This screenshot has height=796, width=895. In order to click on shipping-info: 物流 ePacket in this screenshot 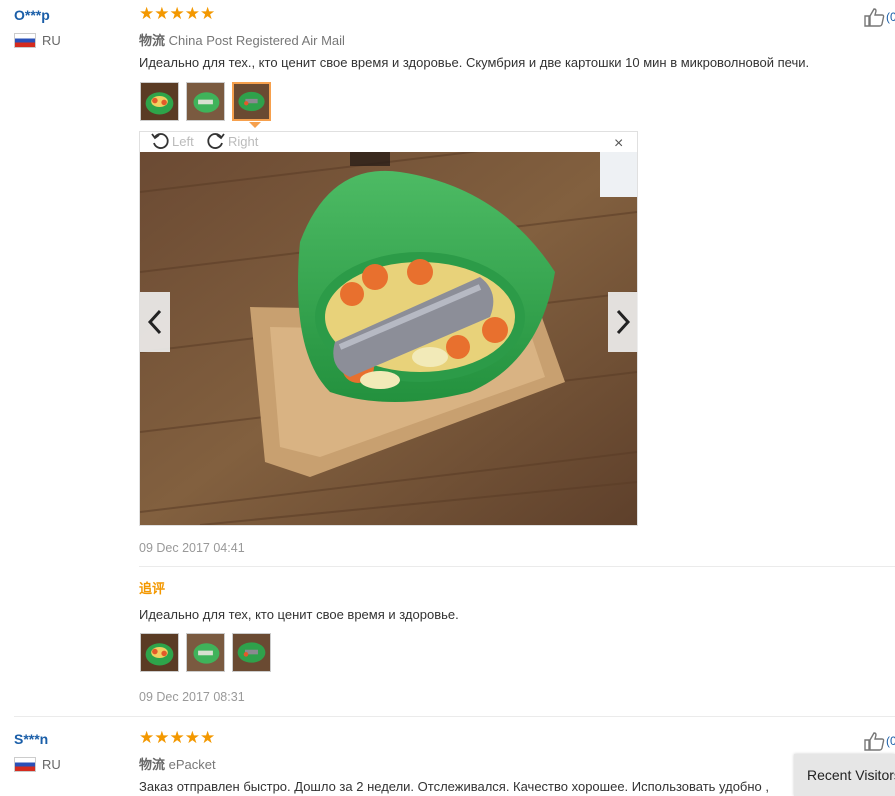, I will do `click(177, 763)`.